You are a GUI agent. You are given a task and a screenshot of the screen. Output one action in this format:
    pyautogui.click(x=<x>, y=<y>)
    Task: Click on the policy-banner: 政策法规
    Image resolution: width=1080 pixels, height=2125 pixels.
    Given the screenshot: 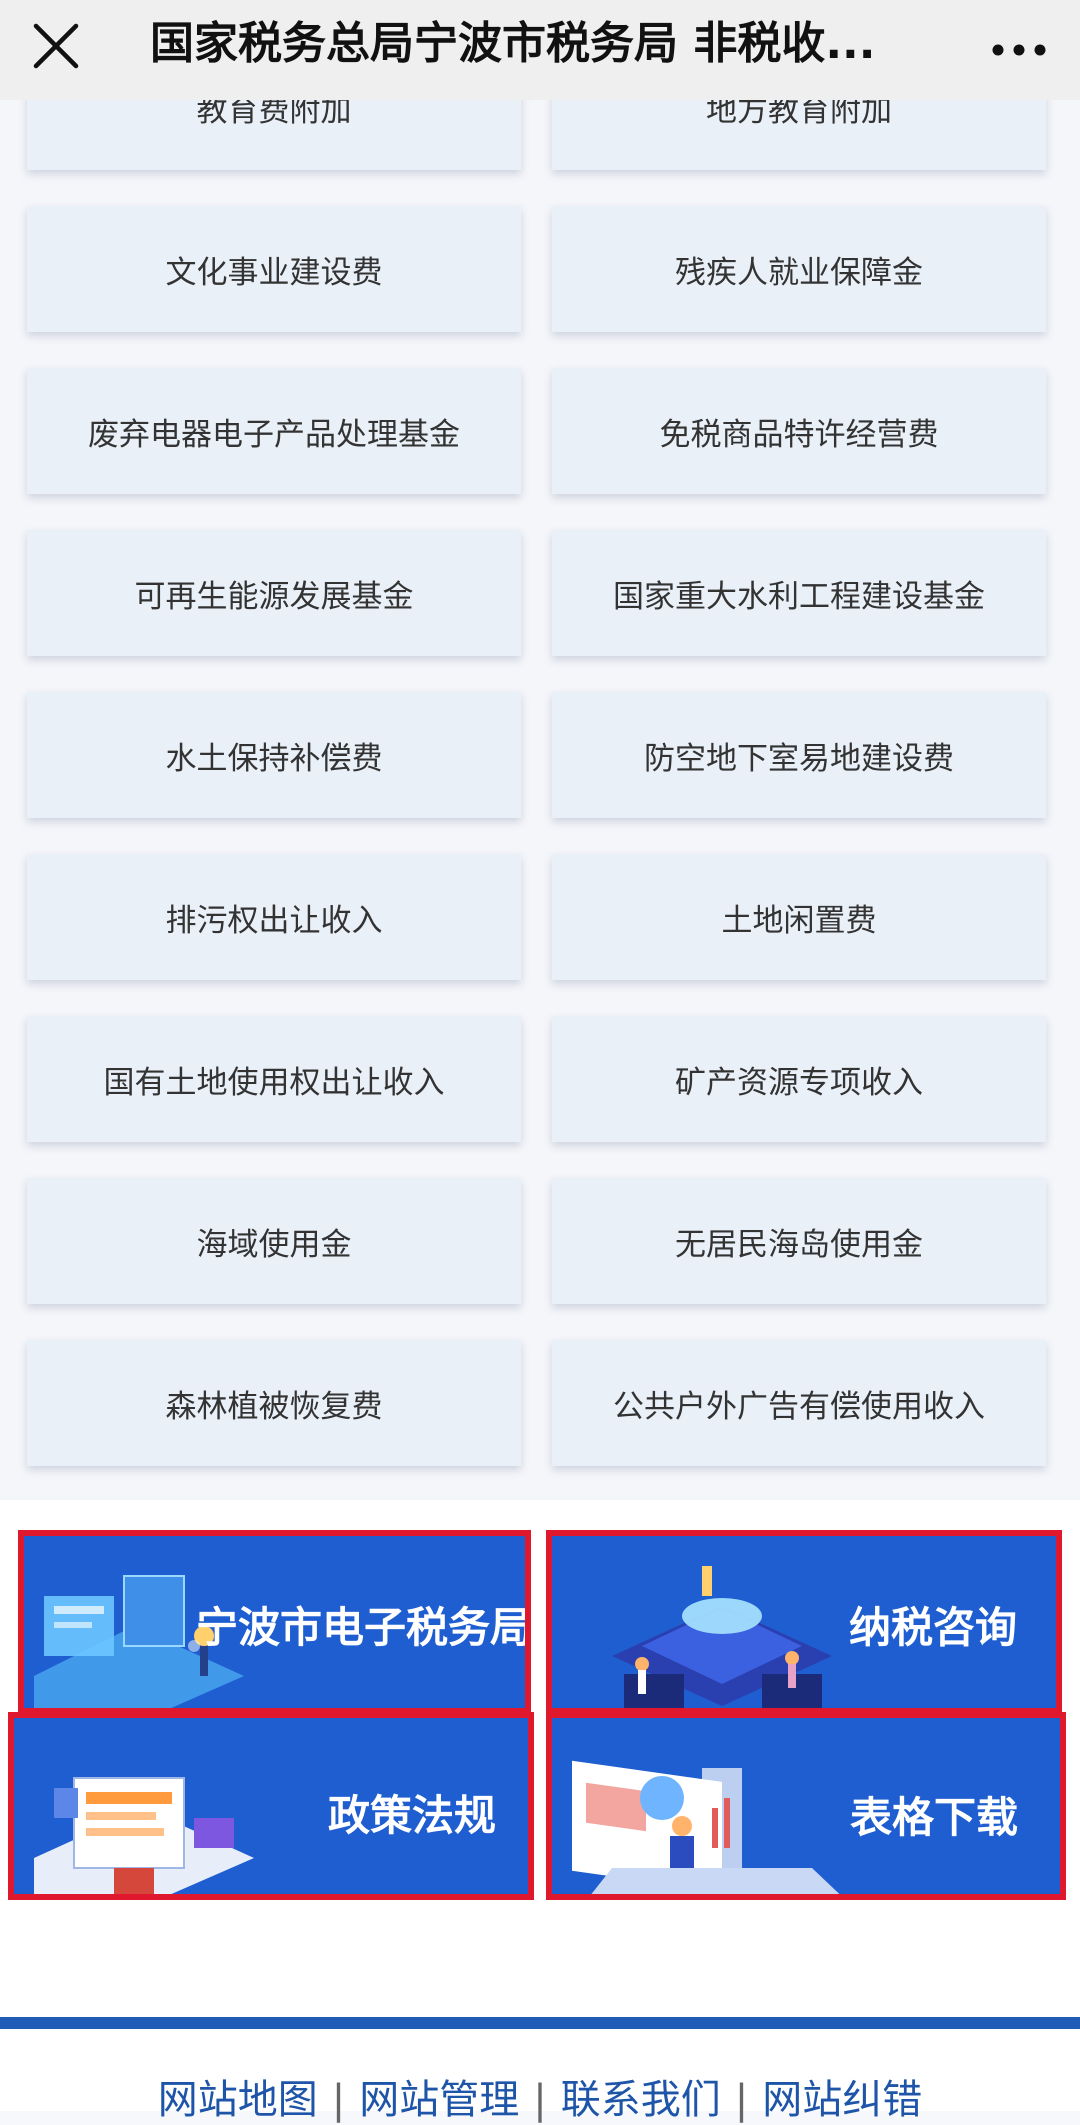 What is the action you would take?
    pyautogui.click(x=271, y=1806)
    